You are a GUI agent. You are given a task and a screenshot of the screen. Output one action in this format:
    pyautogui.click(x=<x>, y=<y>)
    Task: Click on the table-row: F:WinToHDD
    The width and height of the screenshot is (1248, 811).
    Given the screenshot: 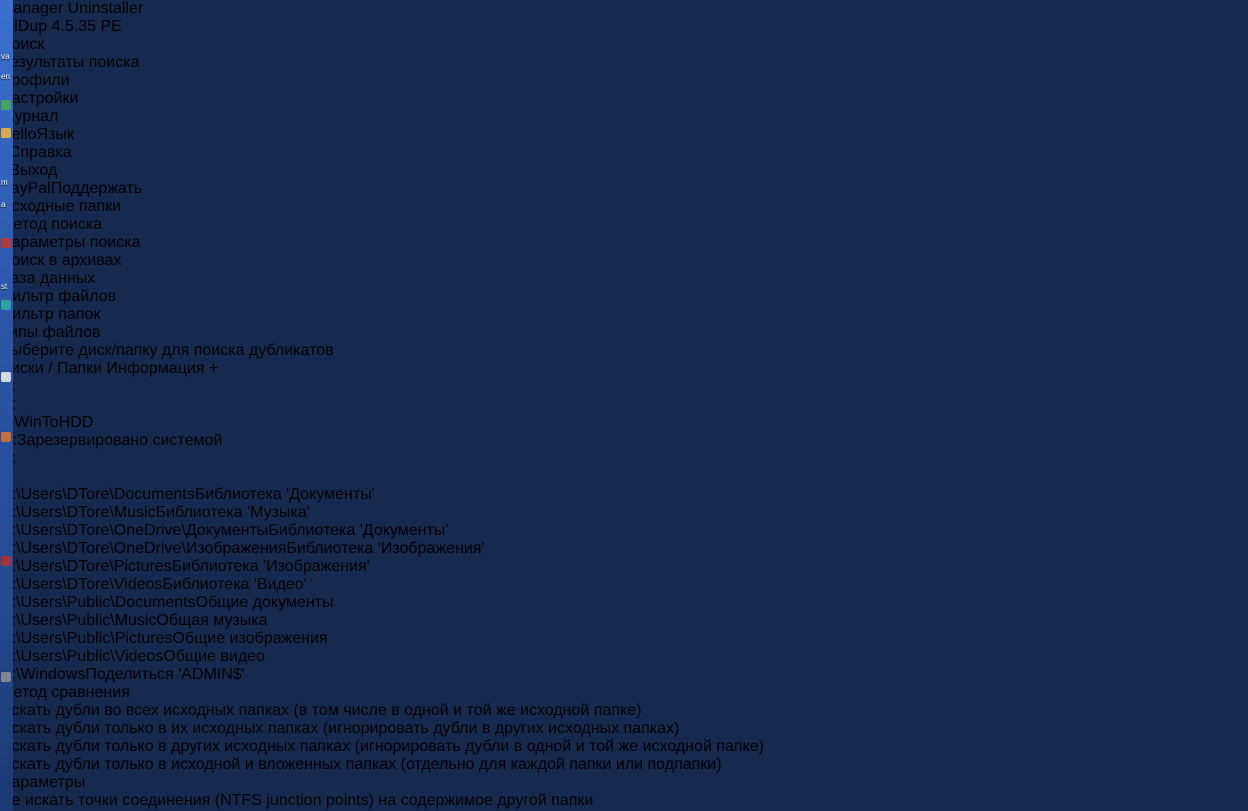 What is the action you would take?
    pyautogui.click(x=624, y=423)
    